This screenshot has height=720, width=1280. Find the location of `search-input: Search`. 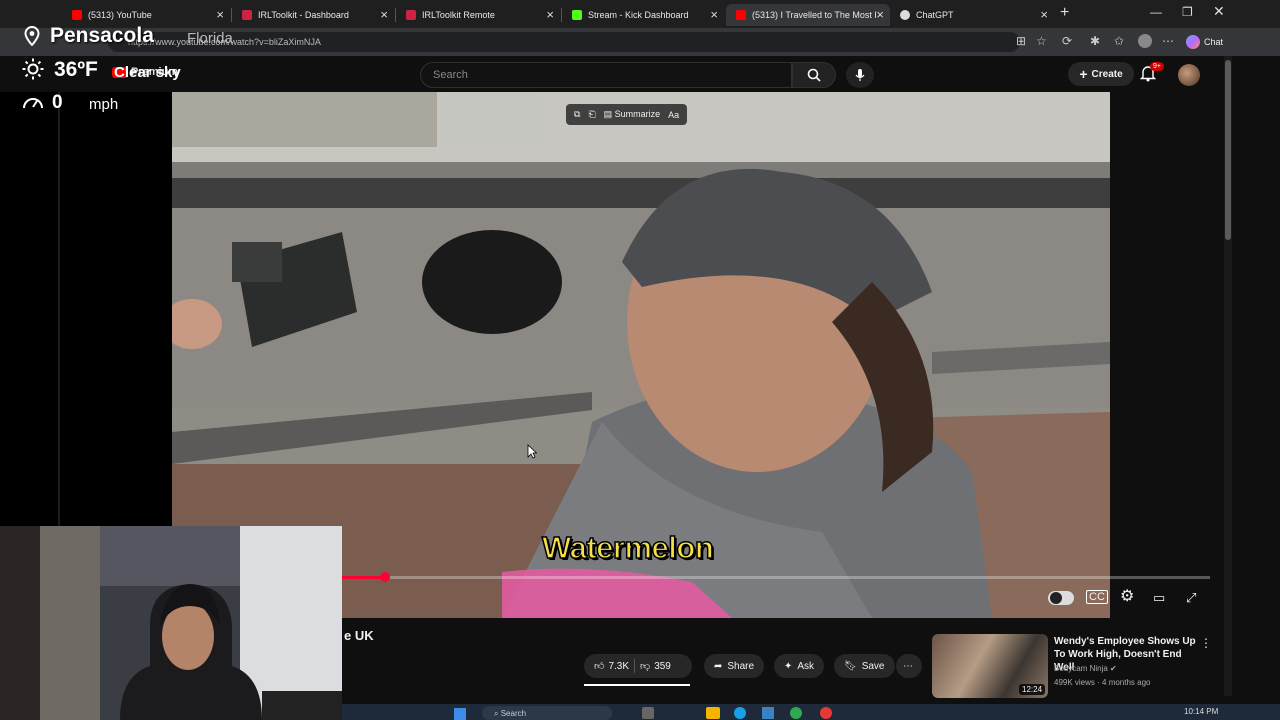

search-input: Search is located at coordinates (606, 75).